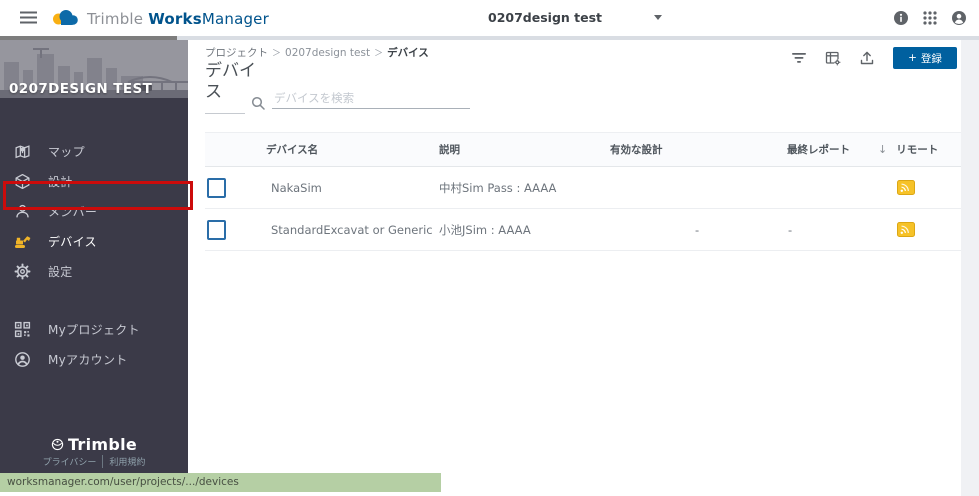  What do you see at coordinates (583, 188) in the screenshot?
I see `table-row: NakaSim 中村Sim Pass : AAAA` at bounding box center [583, 188].